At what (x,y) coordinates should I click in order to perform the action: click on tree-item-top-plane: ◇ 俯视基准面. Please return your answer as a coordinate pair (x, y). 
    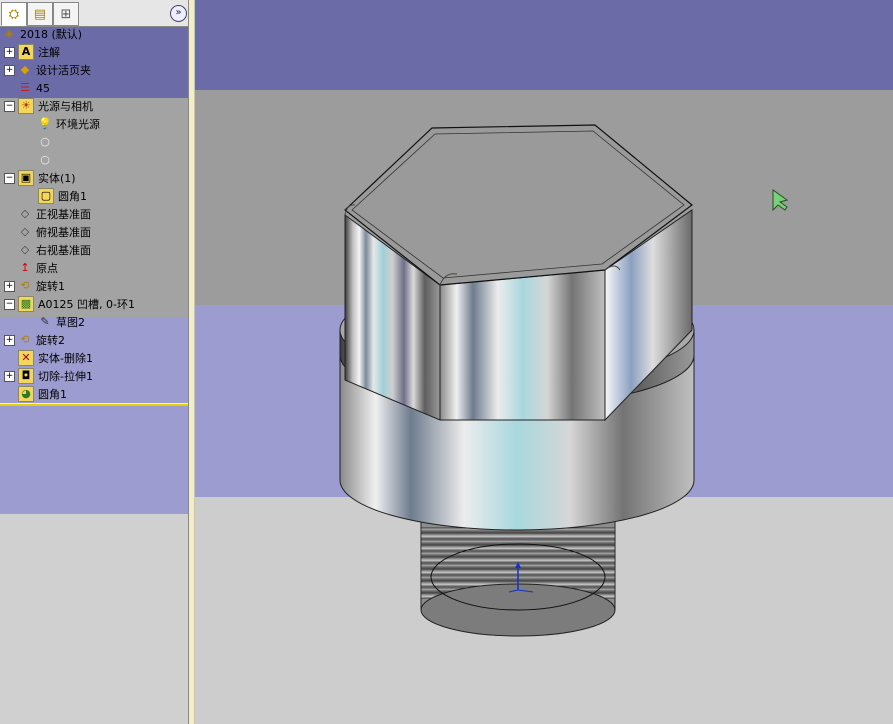
    Looking at the image, I should click on (94, 232).